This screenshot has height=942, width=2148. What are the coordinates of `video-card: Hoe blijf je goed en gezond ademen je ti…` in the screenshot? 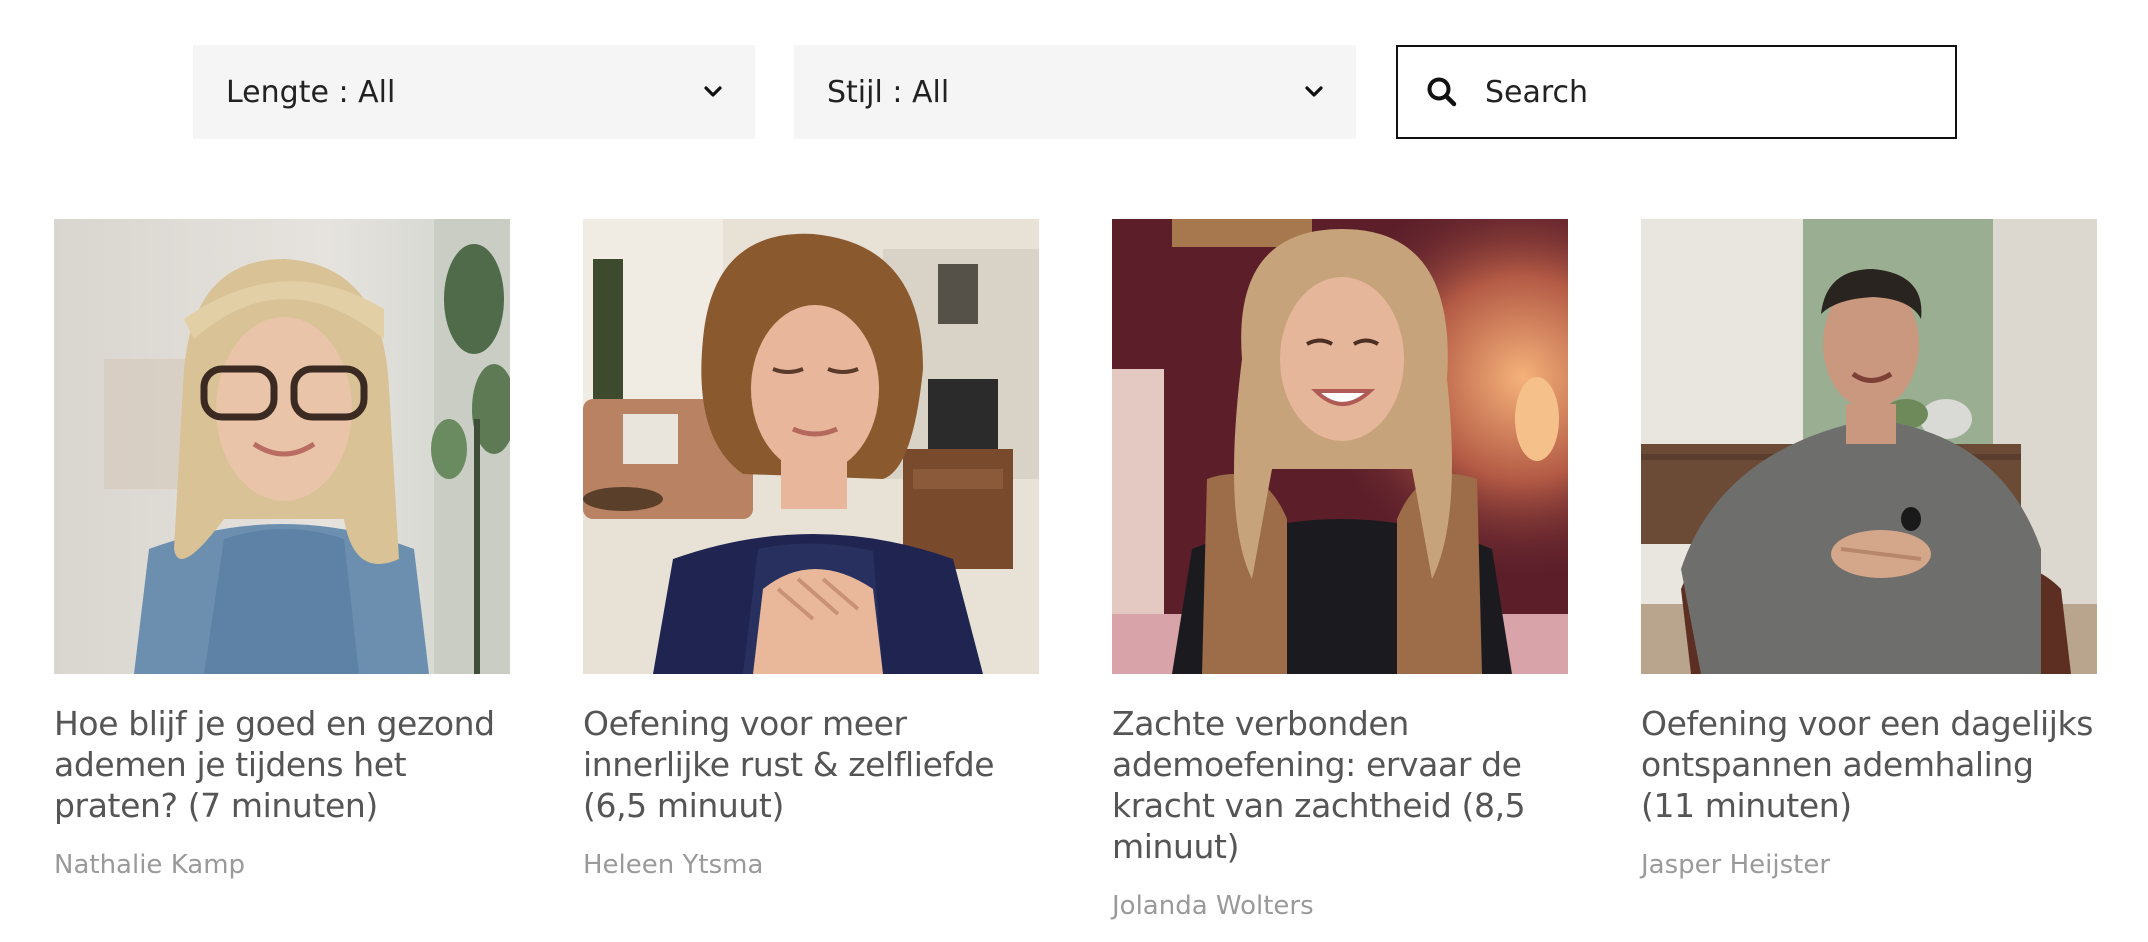 It's located at (282, 549).